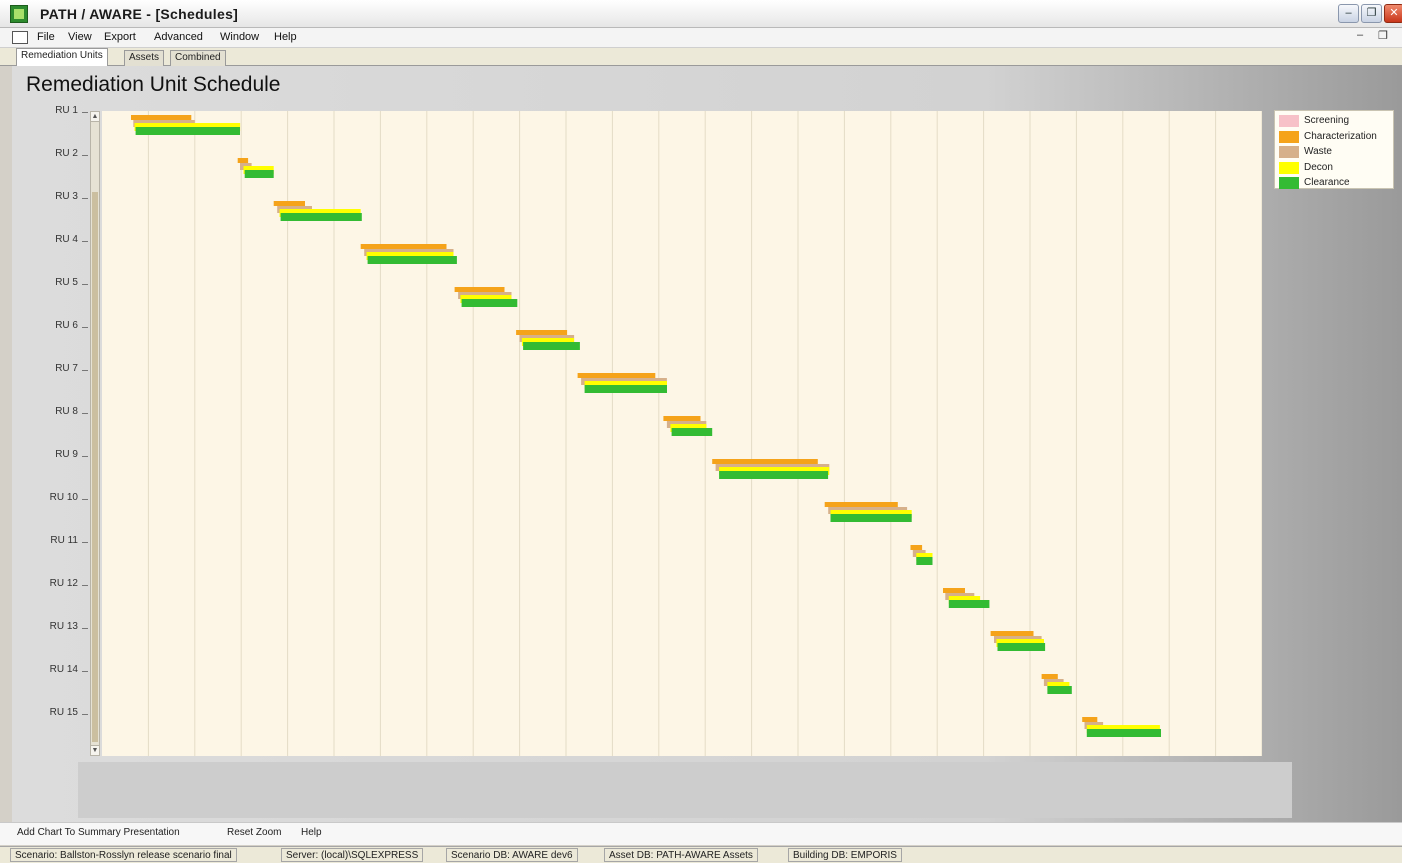  What do you see at coordinates (924, 561) in the screenshot?
I see `bar-clearance-ru11` at bounding box center [924, 561].